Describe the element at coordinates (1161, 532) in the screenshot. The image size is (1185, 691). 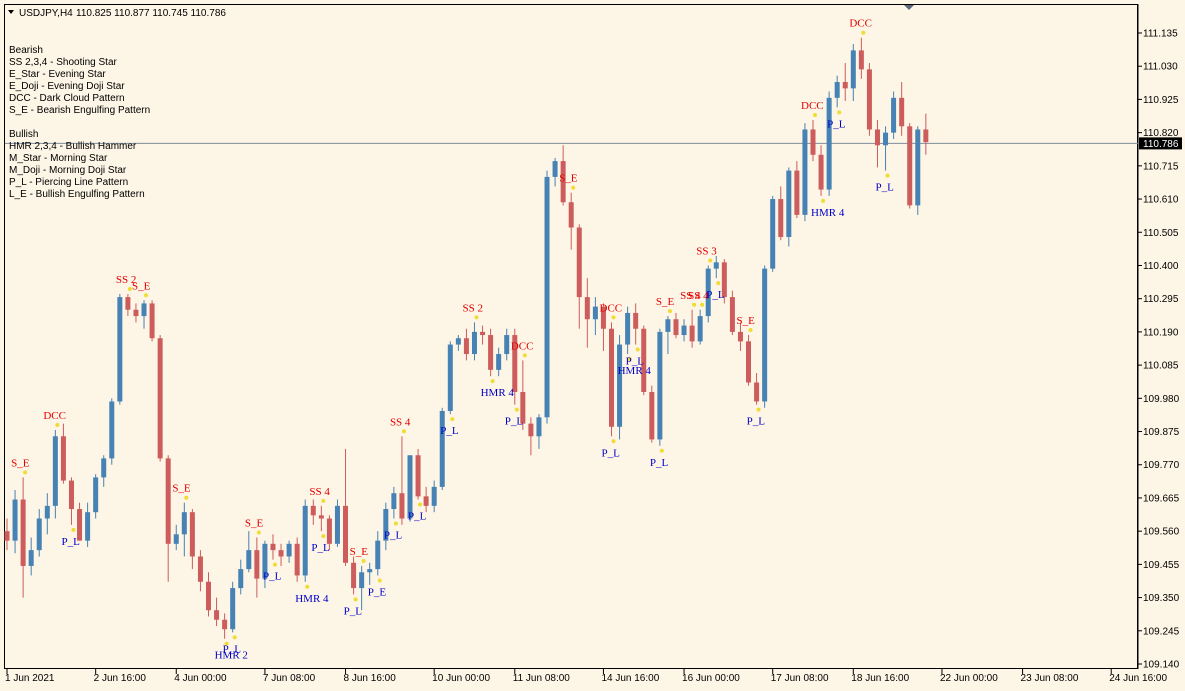
I see `price-tick-label: 109.560` at that location.